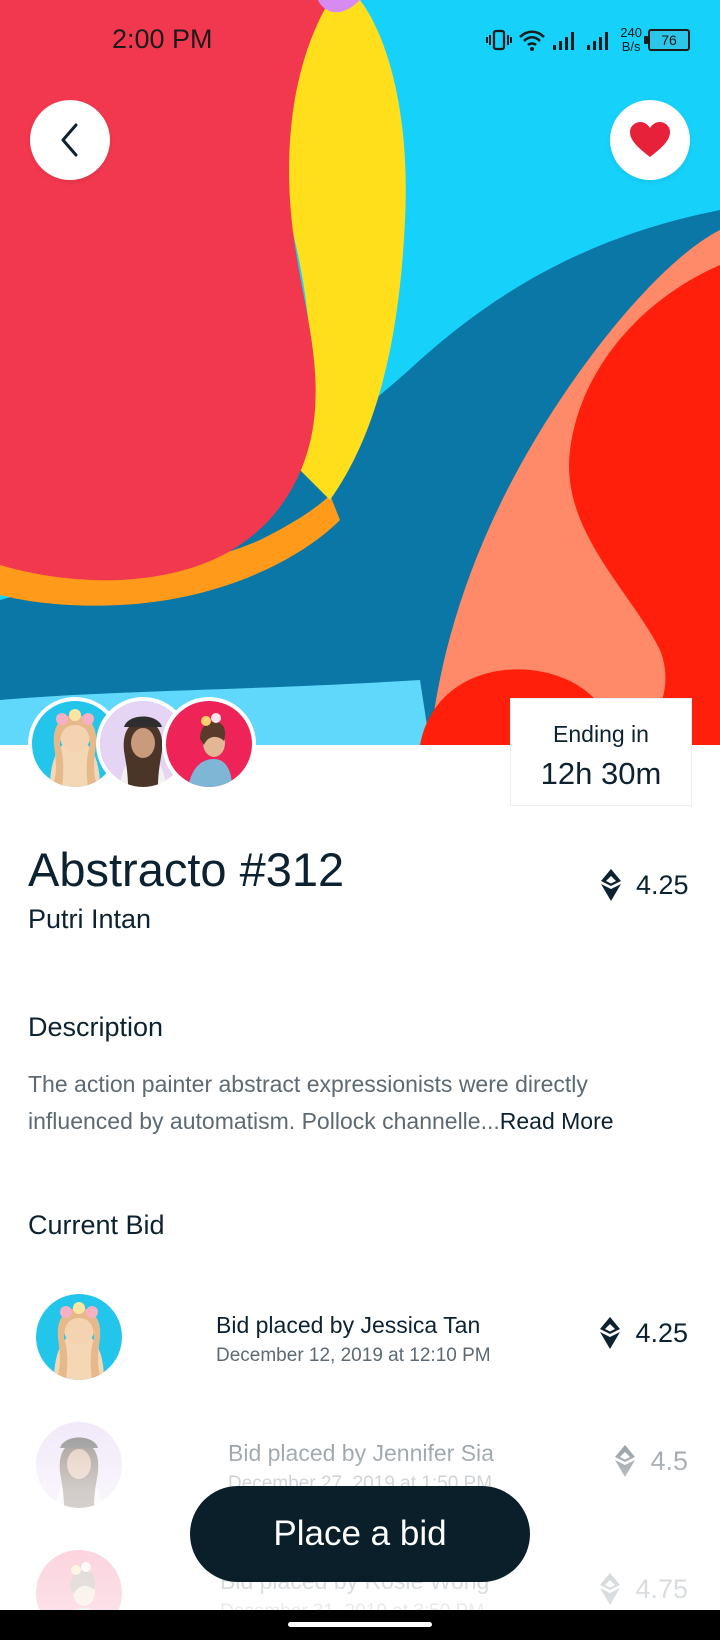  I want to click on network-speed: 240 B/s, so click(631, 40).